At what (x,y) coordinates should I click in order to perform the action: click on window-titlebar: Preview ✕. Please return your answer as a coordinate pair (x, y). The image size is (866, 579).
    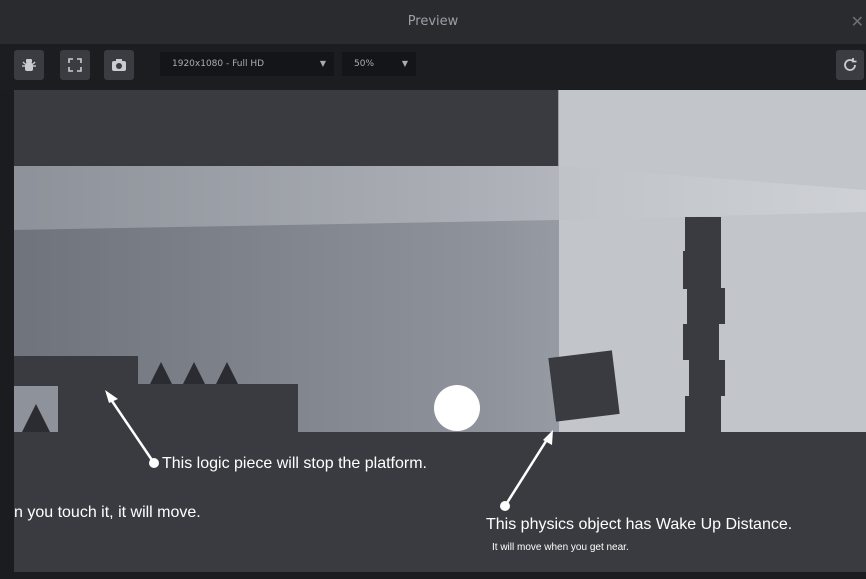
    Looking at the image, I should click on (433, 22).